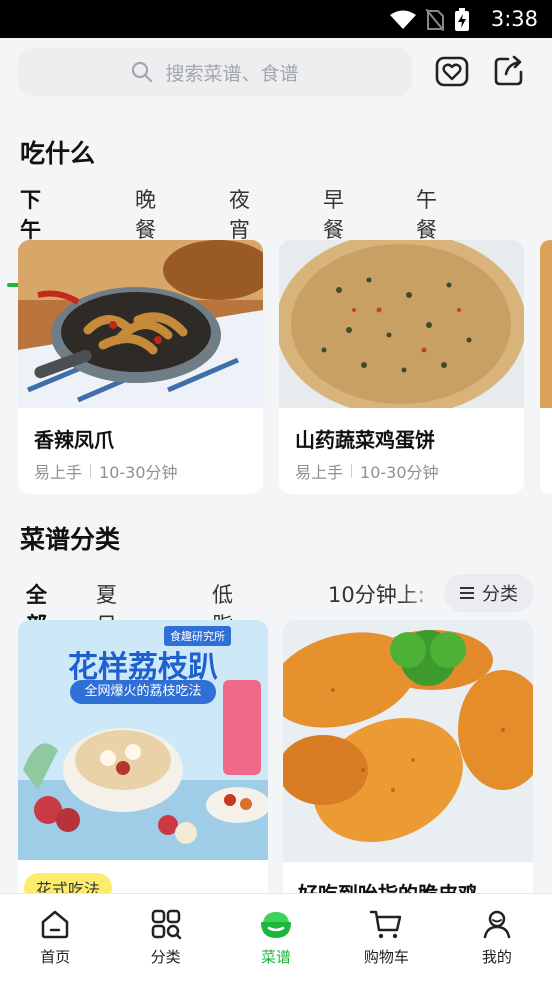 The width and height of the screenshot is (552, 981). Describe the element at coordinates (496, 957) in the screenshot. I see `nav-label: 我的` at that location.